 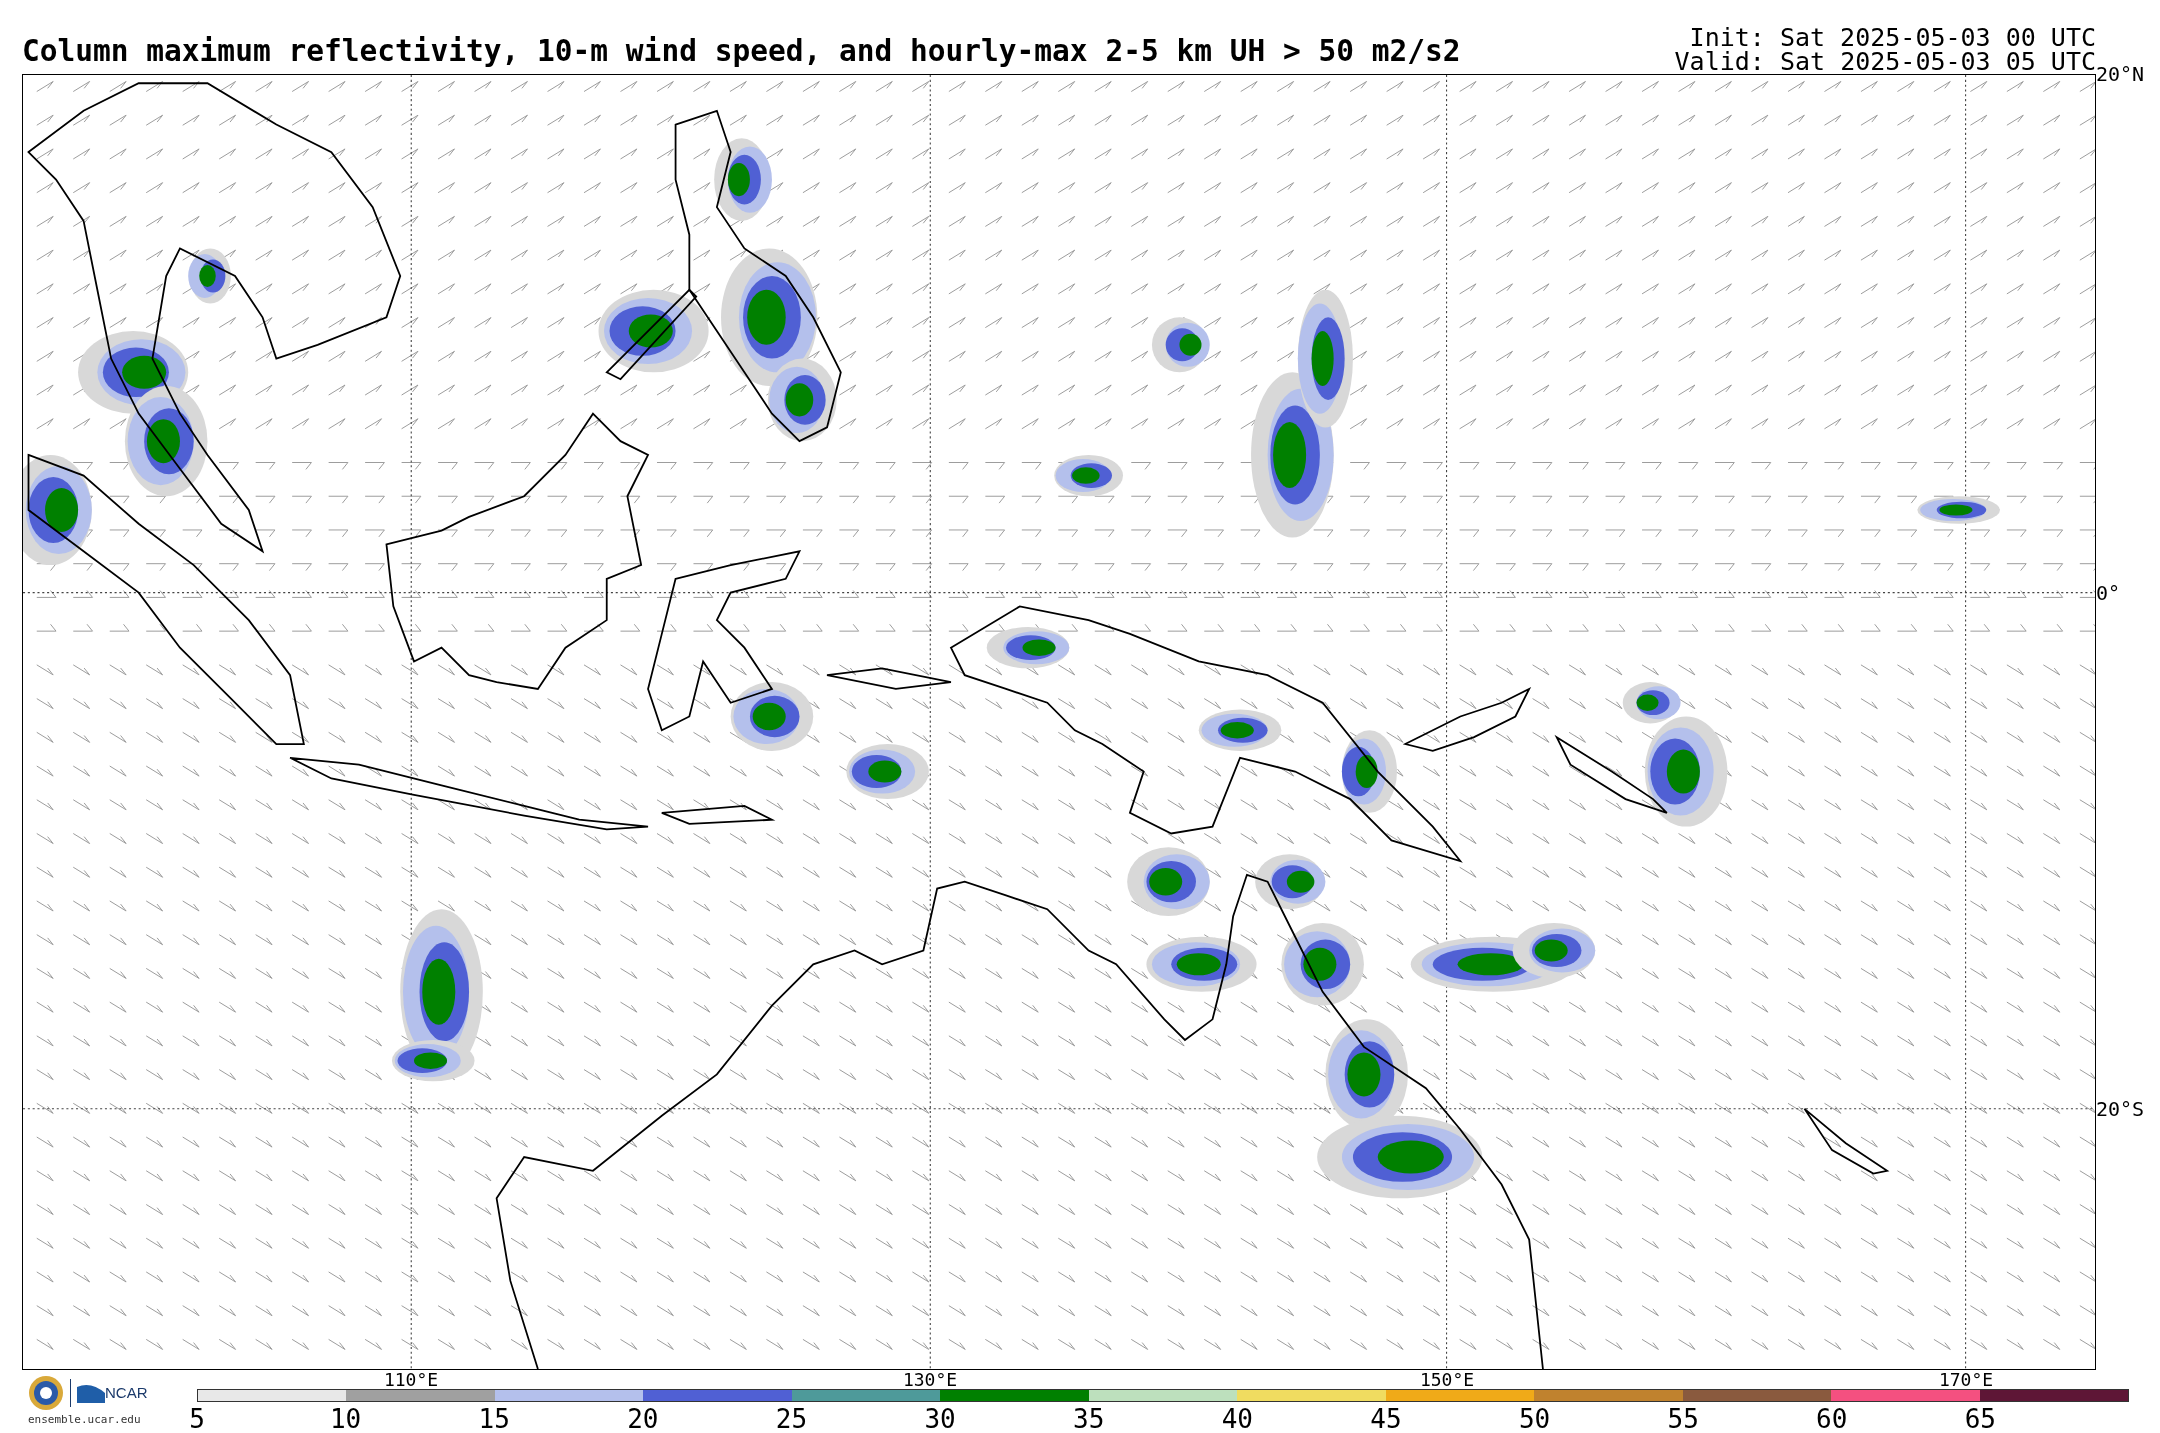 I want to click on seal-icon, so click(x=46, y=1393).